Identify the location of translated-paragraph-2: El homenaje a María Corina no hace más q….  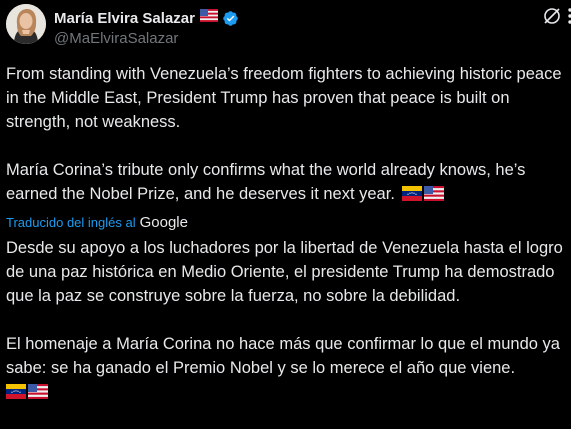
(283, 356).